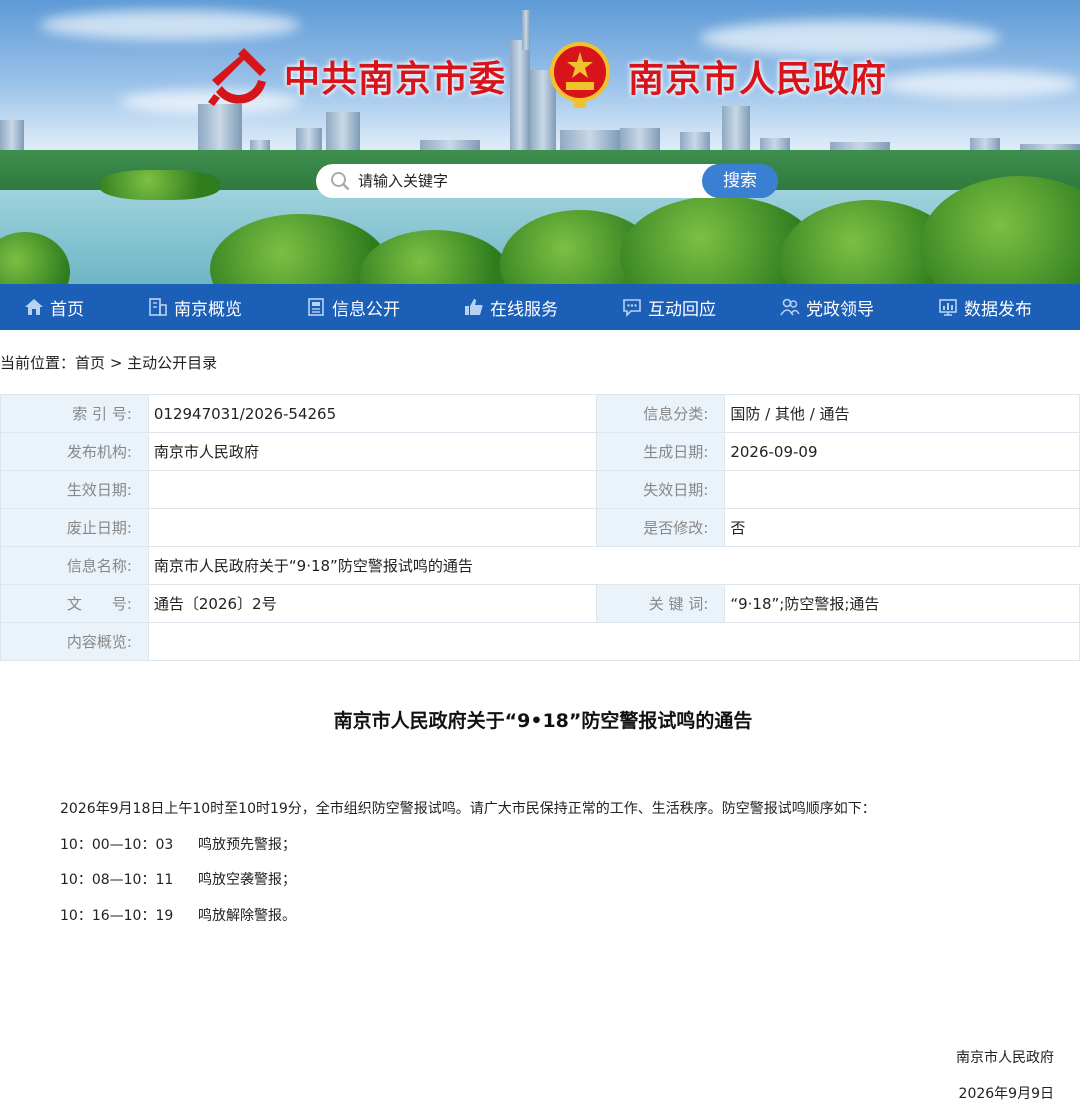 Image resolution: width=1080 pixels, height=1112 pixels. Describe the element at coordinates (74, 451) in the screenshot. I see `publisher-label: 发布机构:` at that location.